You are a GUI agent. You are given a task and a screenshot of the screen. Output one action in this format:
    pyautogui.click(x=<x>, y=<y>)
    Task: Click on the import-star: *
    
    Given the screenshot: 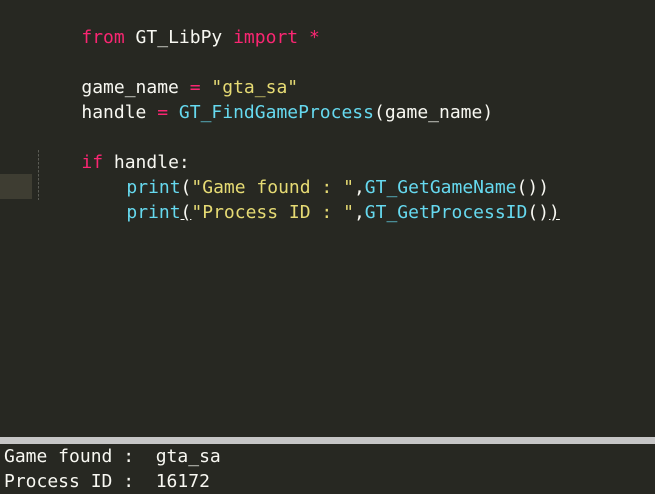 What is the action you would take?
    pyautogui.click(x=309, y=37)
    